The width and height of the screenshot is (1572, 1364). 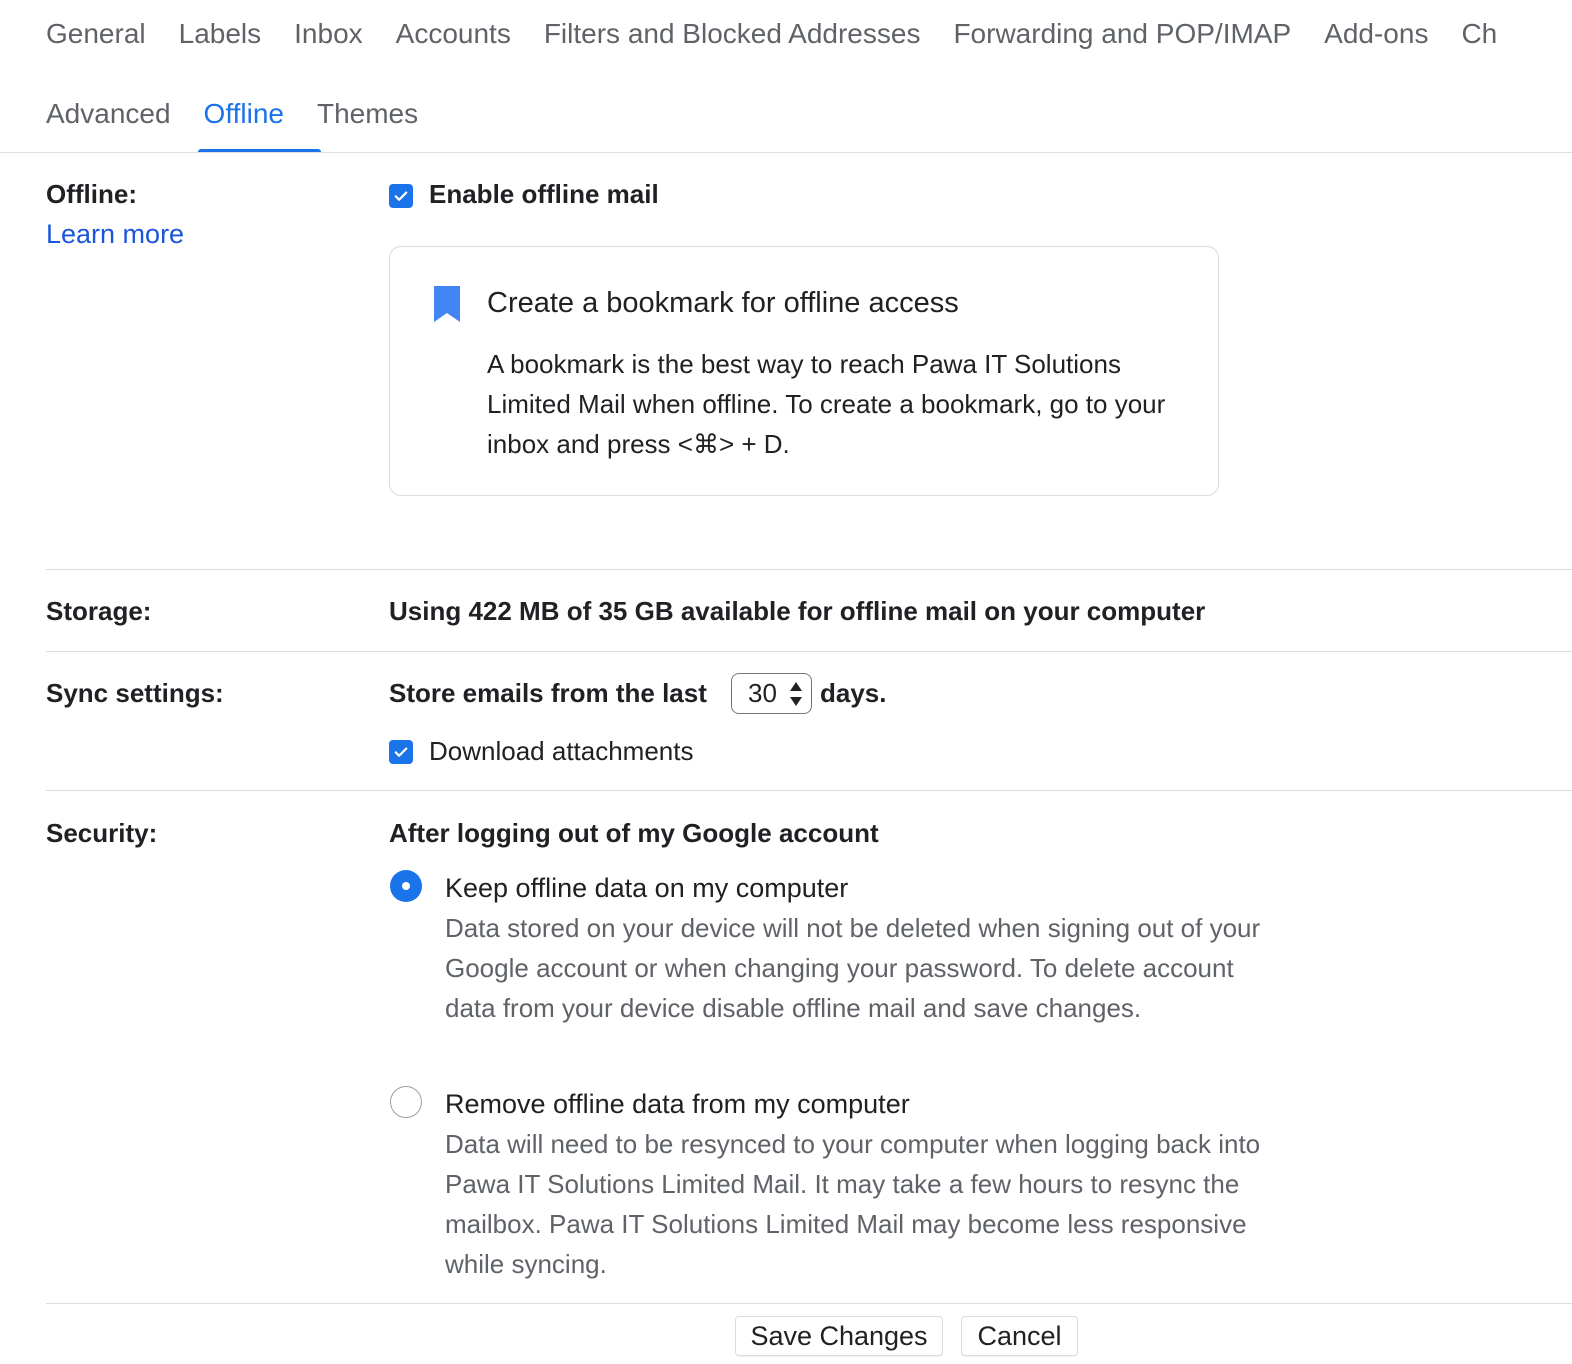 I want to click on tab-labels: Labels, so click(x=220, y=34).